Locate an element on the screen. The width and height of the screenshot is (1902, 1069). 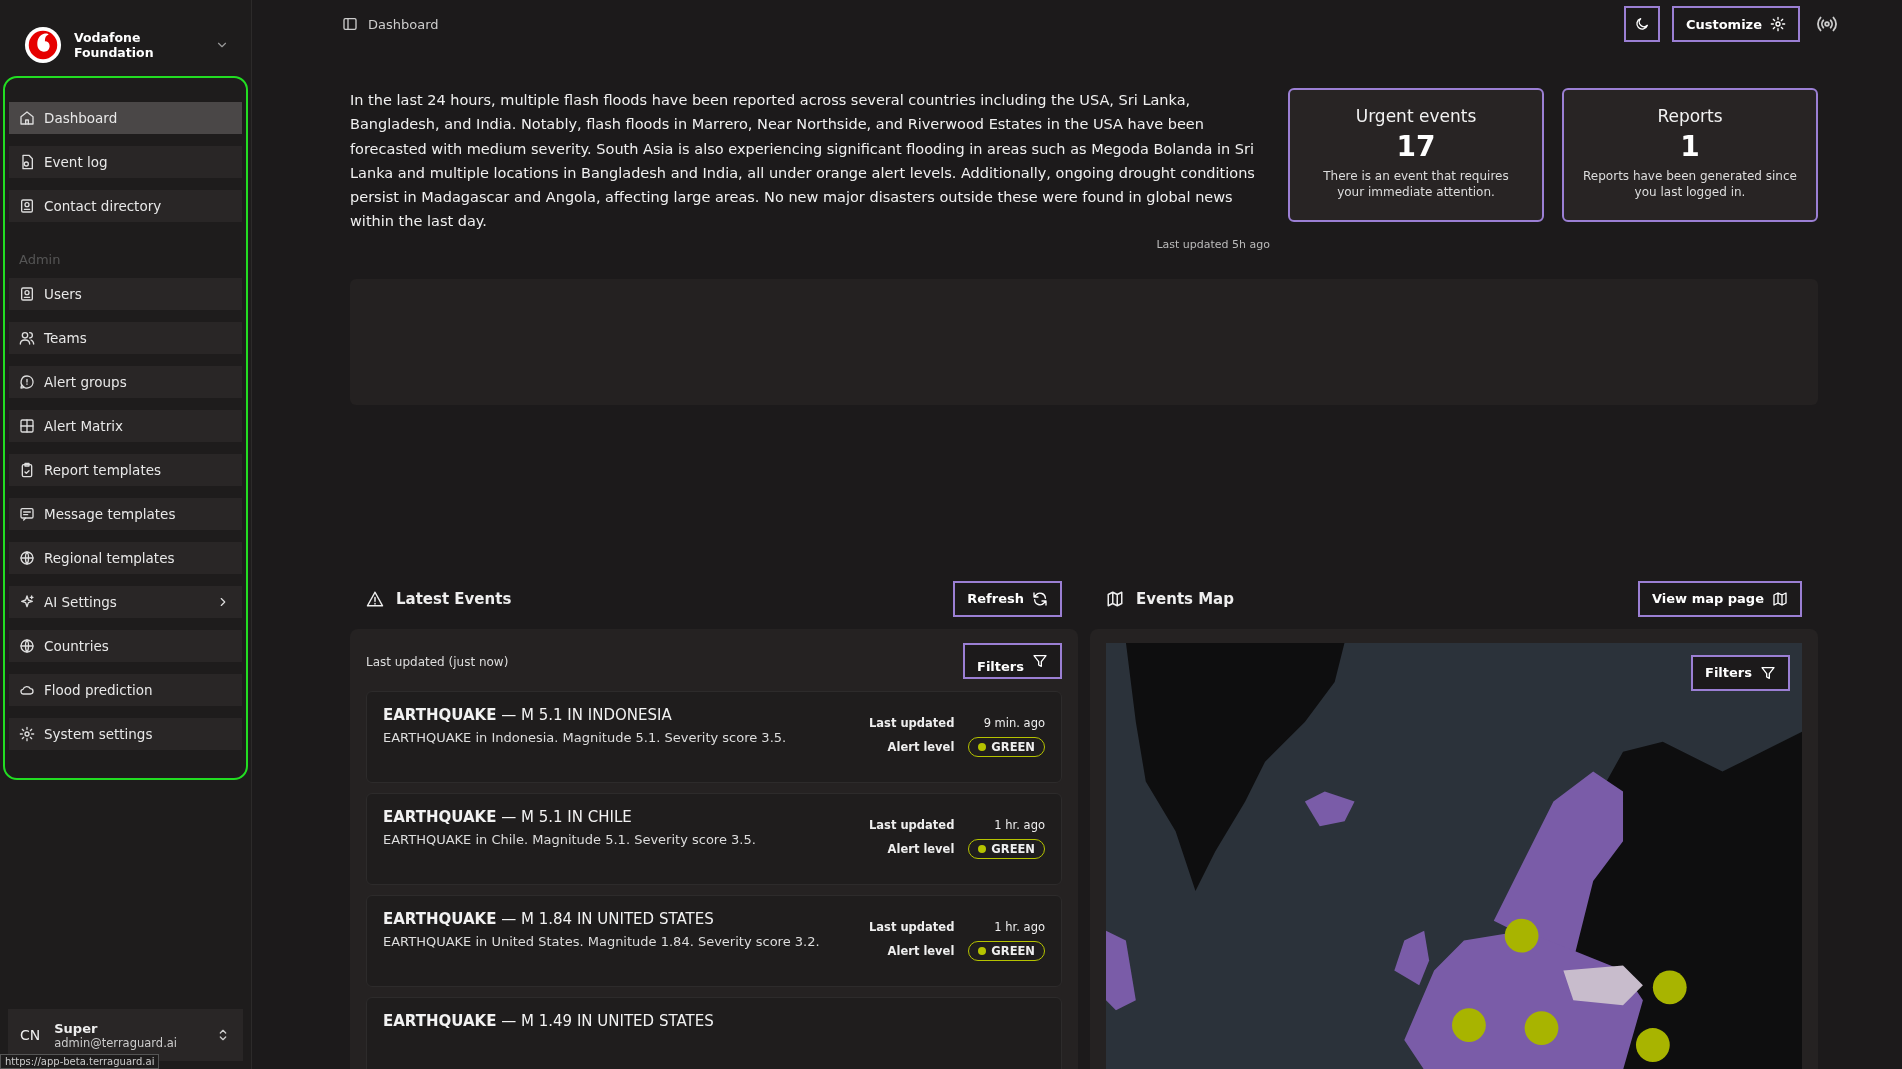
refresh-icon is located at coordinates (1040, 598).